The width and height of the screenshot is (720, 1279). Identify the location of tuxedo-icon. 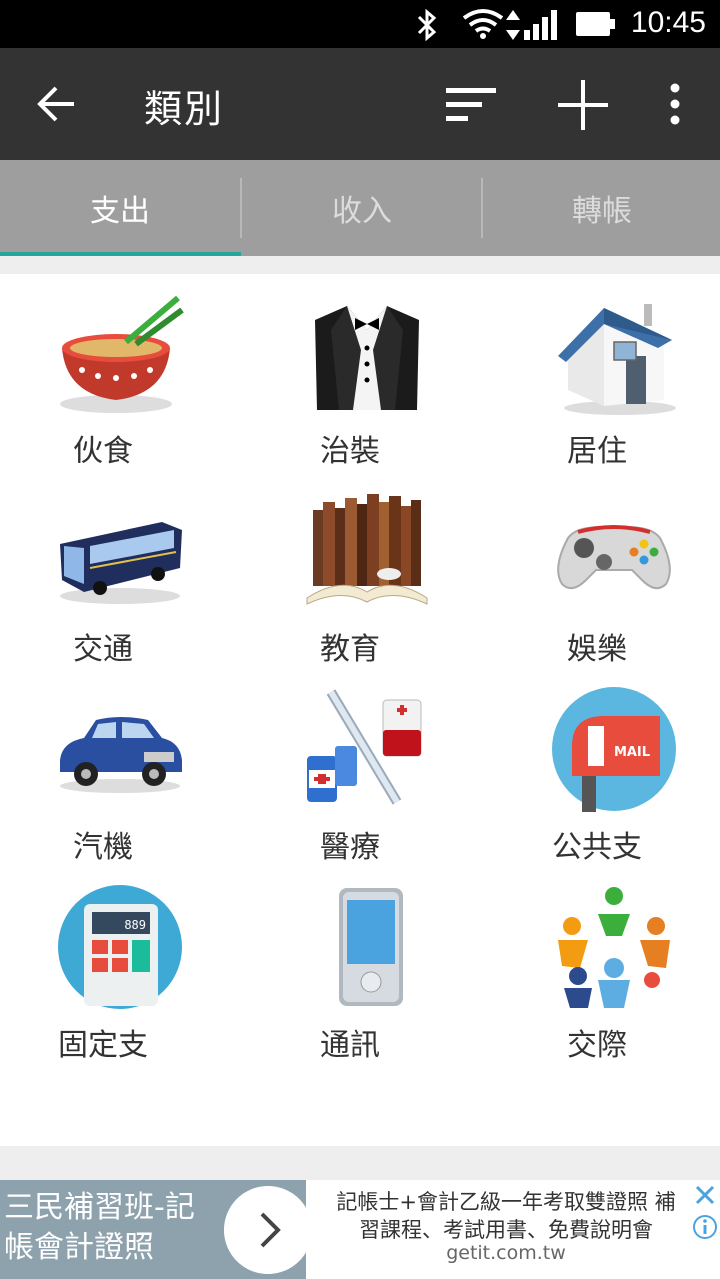
(367, 358).